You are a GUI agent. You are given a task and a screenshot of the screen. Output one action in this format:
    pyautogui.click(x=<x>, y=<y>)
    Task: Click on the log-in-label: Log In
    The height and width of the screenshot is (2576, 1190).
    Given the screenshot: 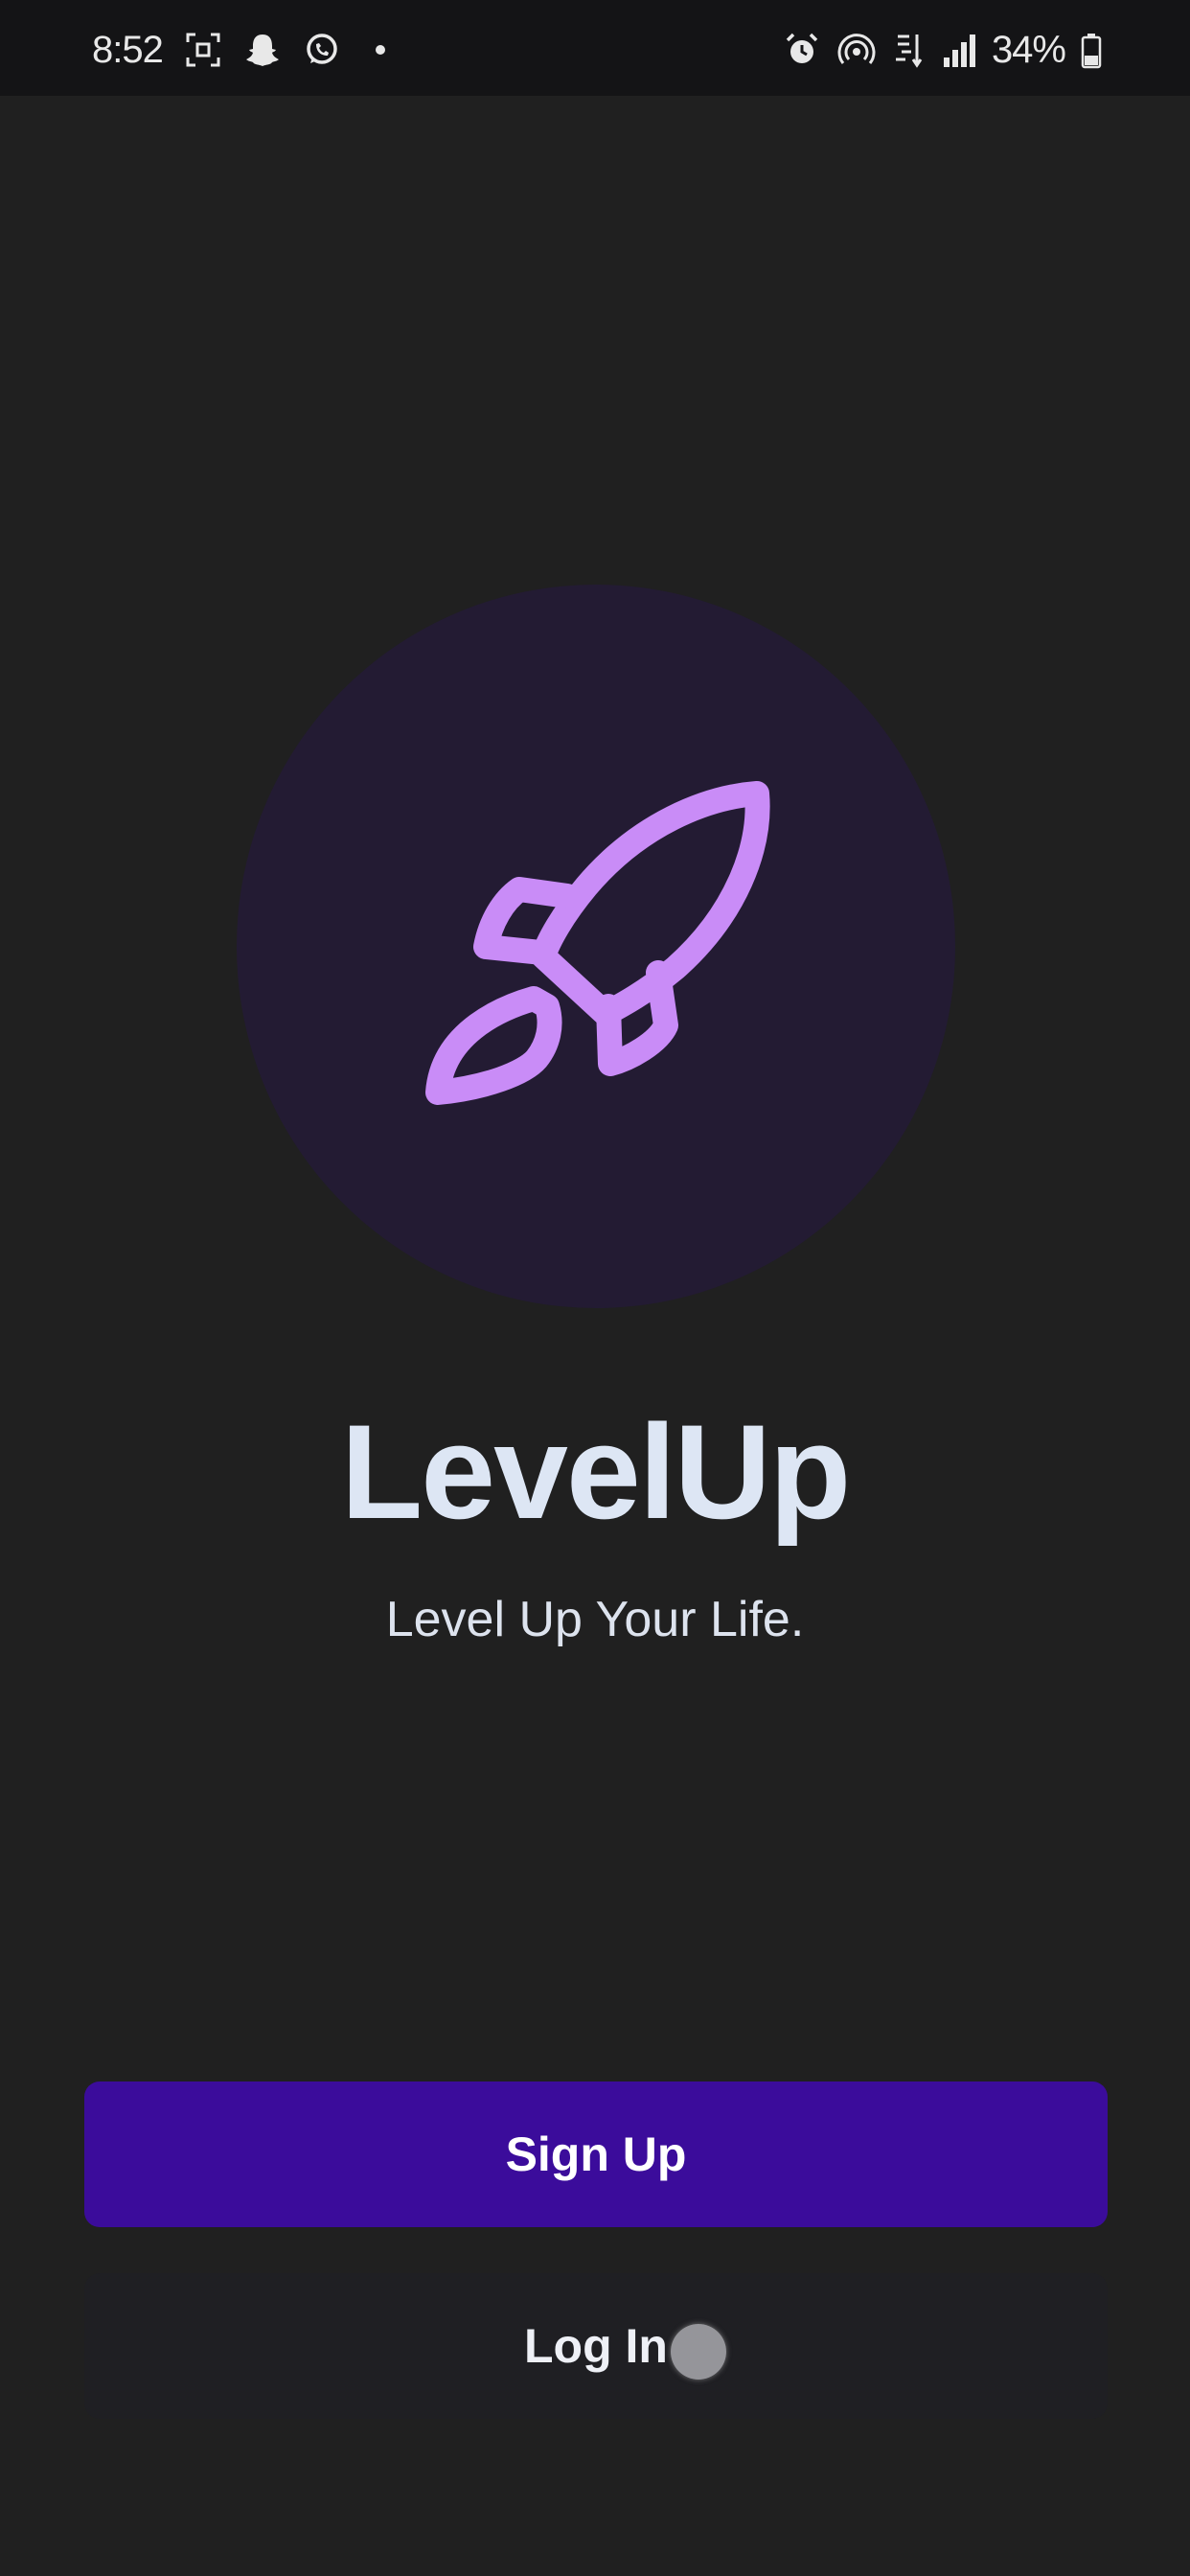 What is the action you would take?
    pyautogui.click(x=596, y=2346)
    